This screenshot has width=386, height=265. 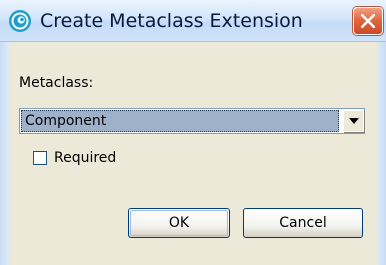 What do you see at coordinates (303, 223) in the screenshot?
I see `cancel-button: Cancel` at bounding box center [303, 223].